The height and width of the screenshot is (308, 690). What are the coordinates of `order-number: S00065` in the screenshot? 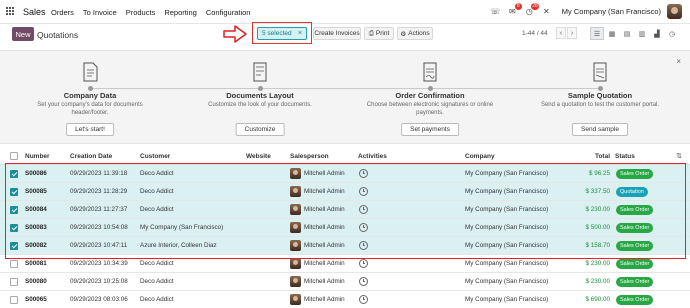 It's located at (36, 299).